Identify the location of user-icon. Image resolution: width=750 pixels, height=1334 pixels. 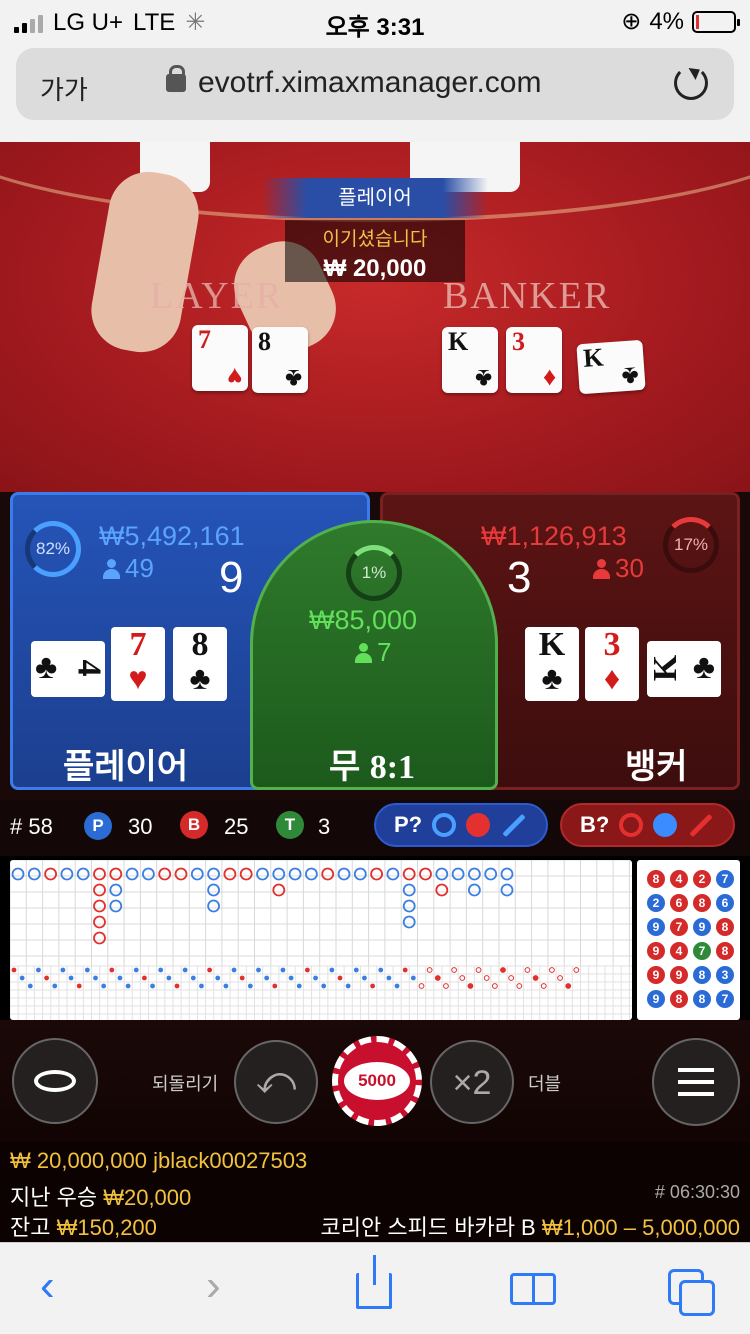
(601, 568).